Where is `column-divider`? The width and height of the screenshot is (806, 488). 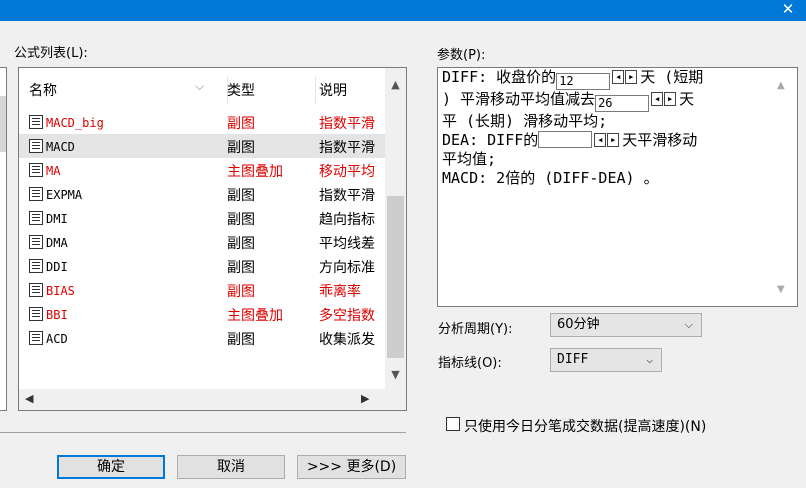 column-divider is located at coordinates (315, 90).